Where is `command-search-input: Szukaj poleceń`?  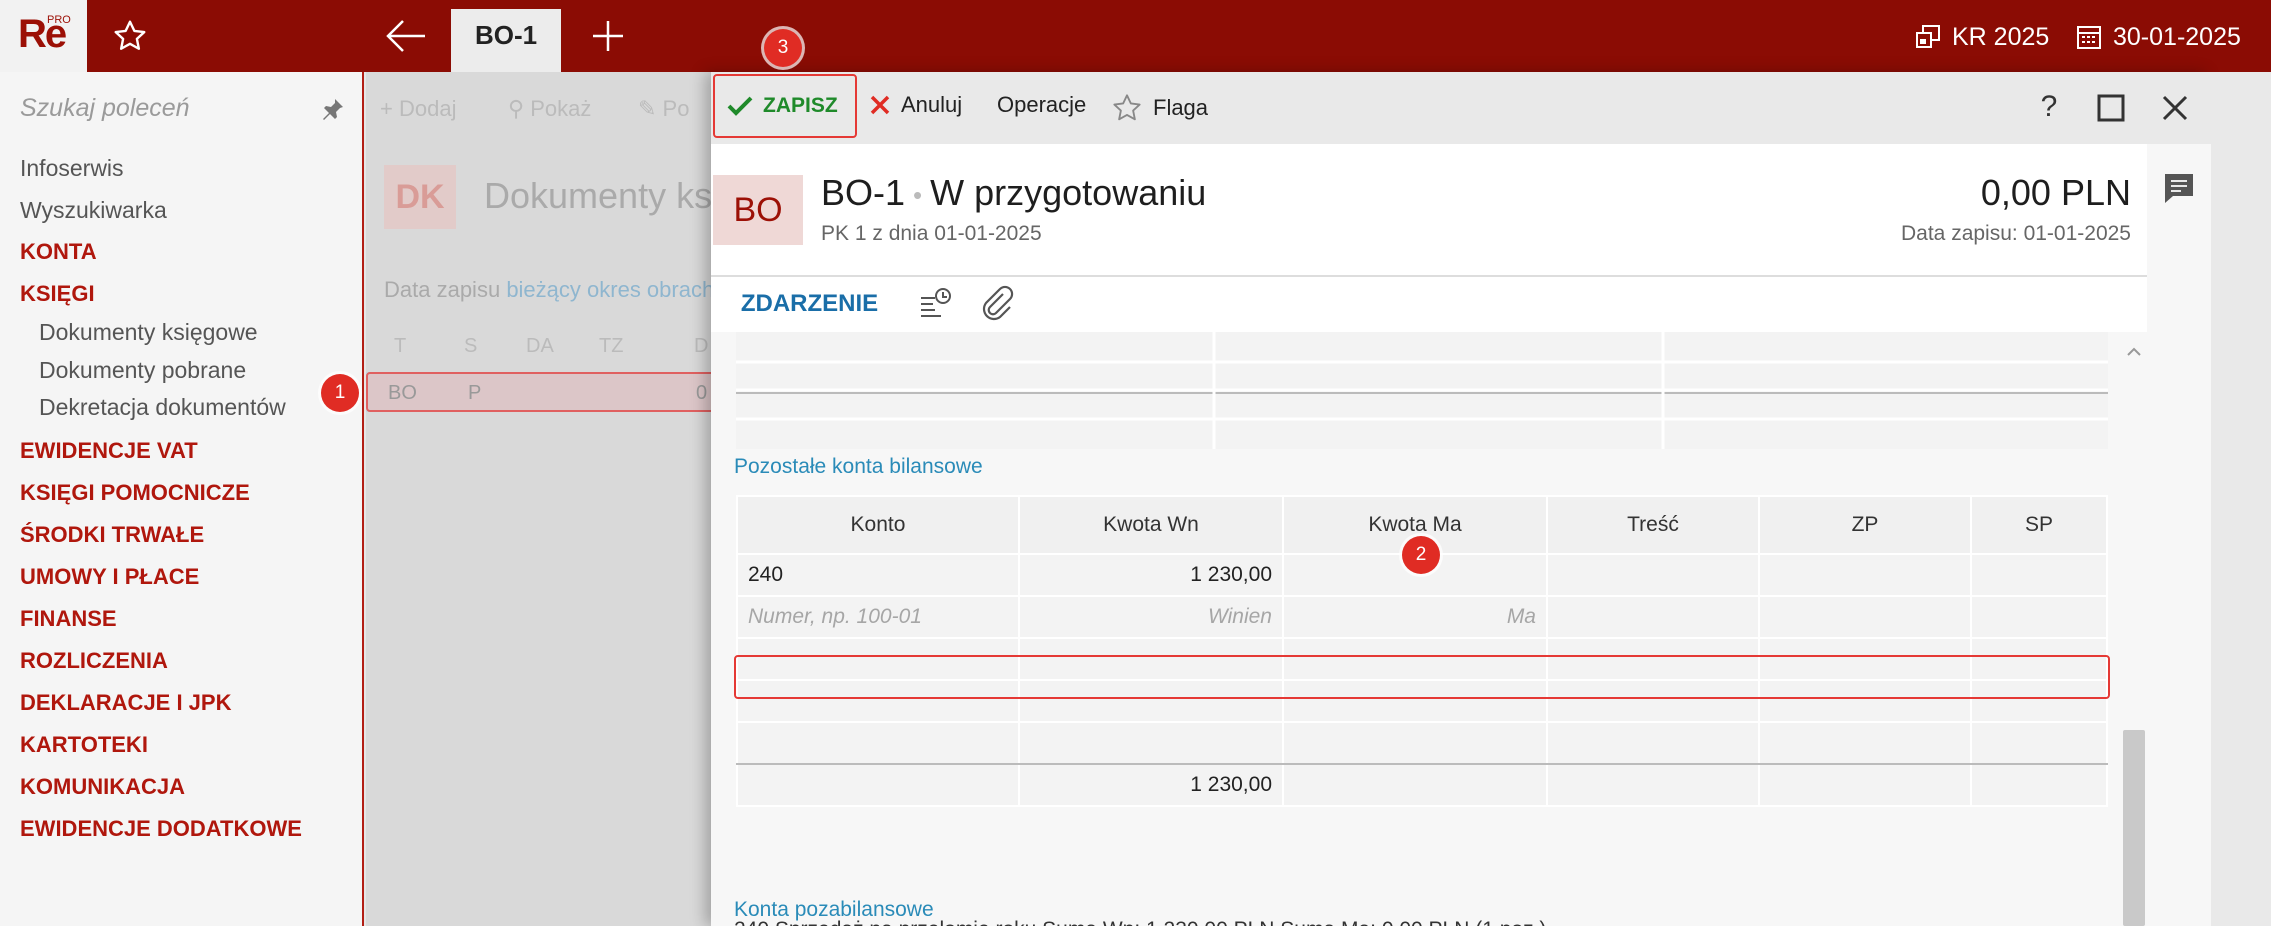
command-search-input: Szukaj poleceń is located at coordinates (105, 108).